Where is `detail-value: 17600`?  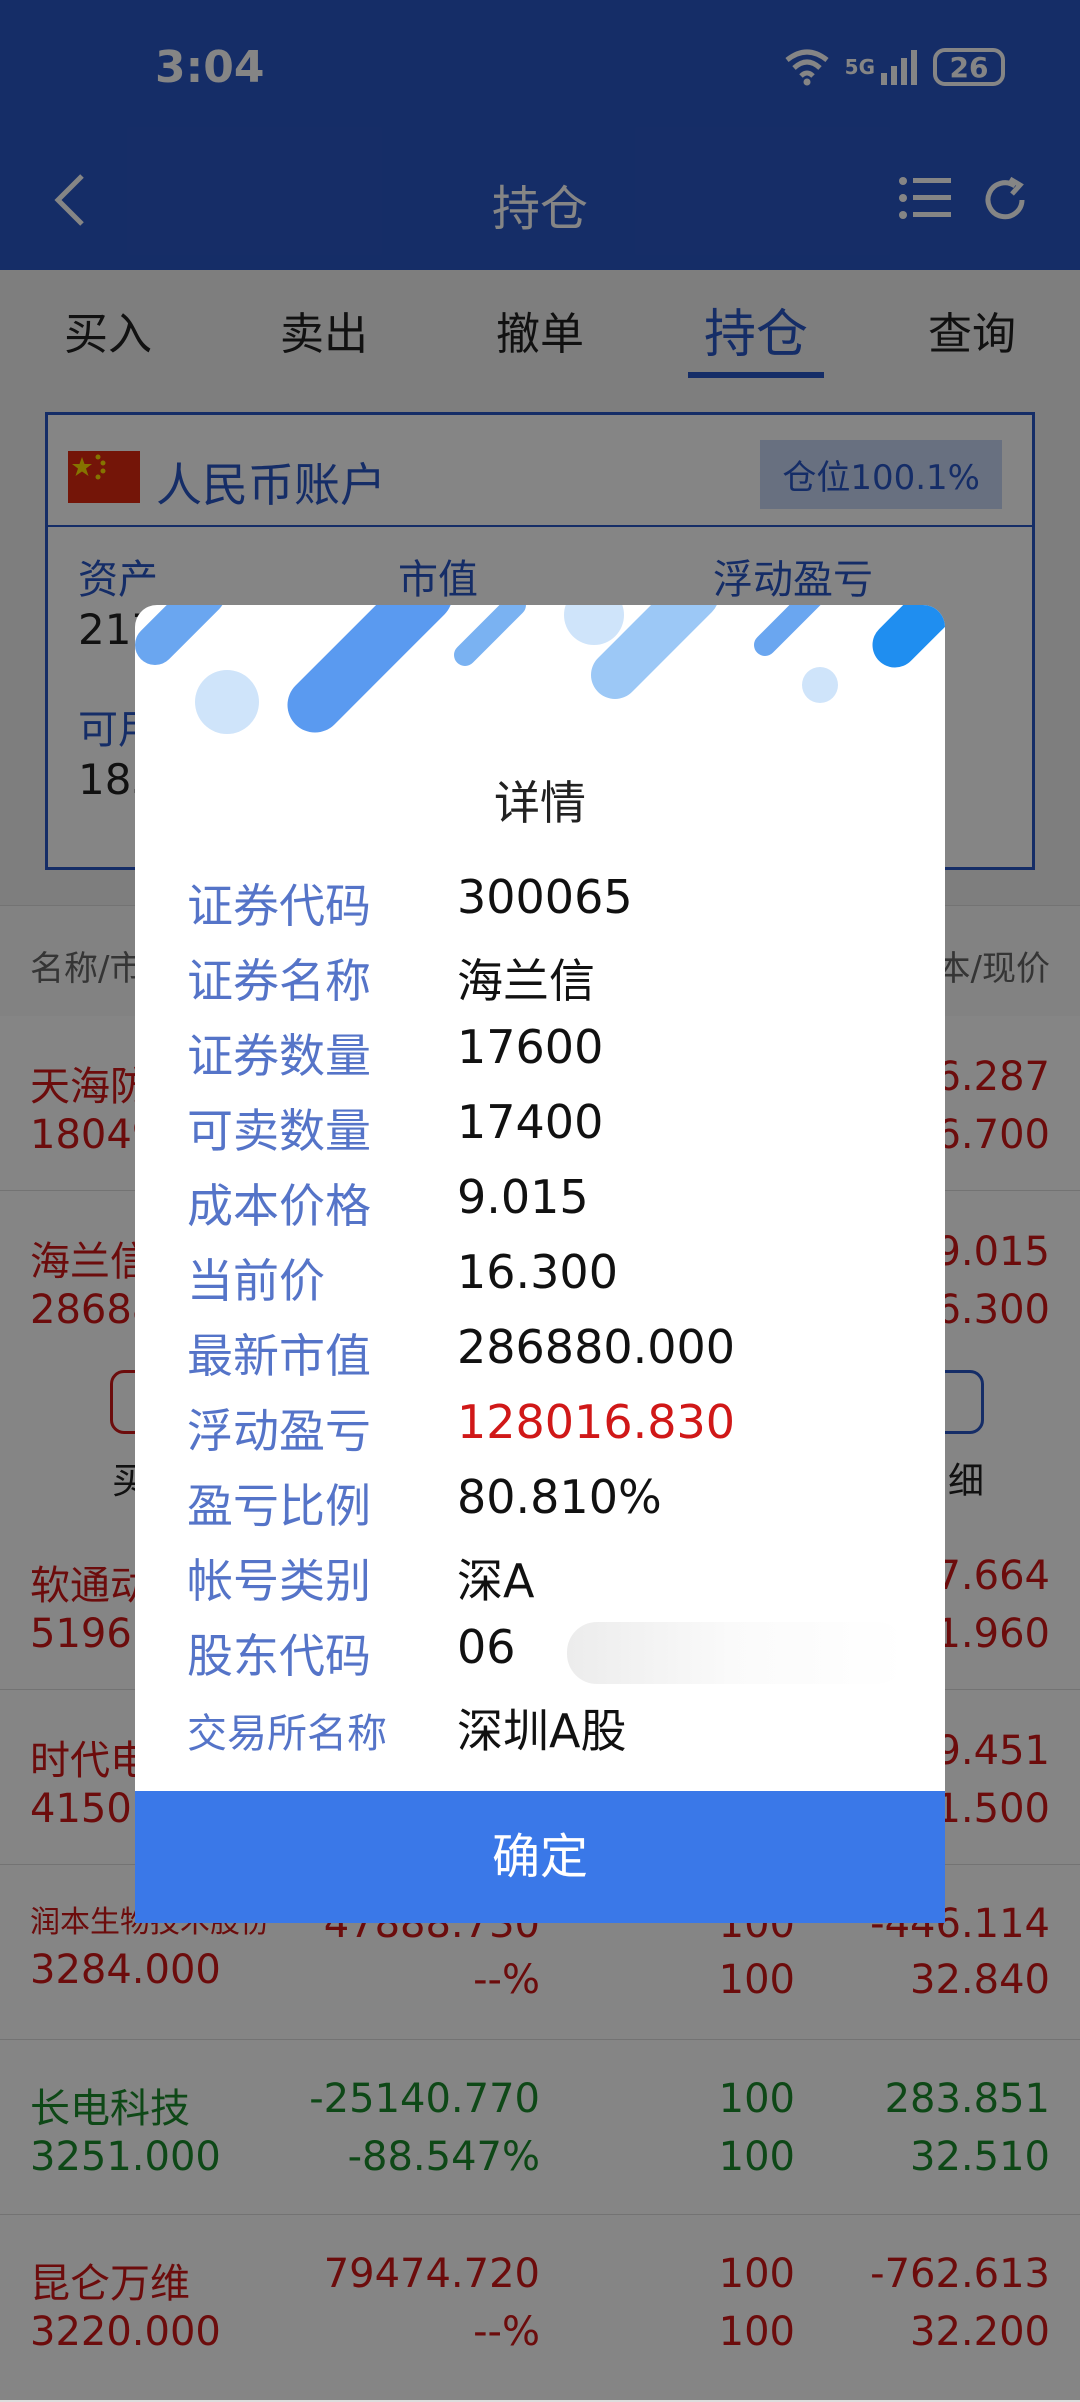 detail-value: 17600 is located at coordinates (530, 1047).